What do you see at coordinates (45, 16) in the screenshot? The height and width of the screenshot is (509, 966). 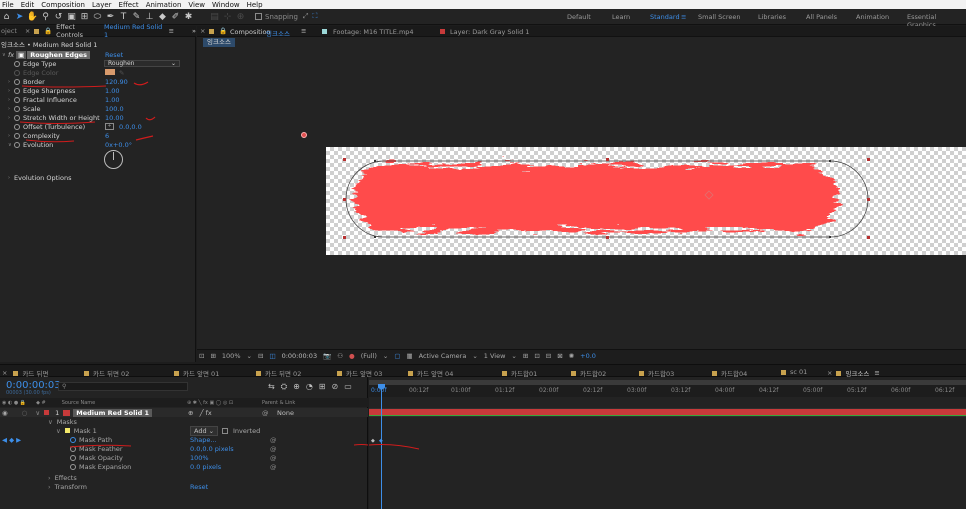 I see `zoom-tool-icon: ⚲` at bounding box center [45, 16].